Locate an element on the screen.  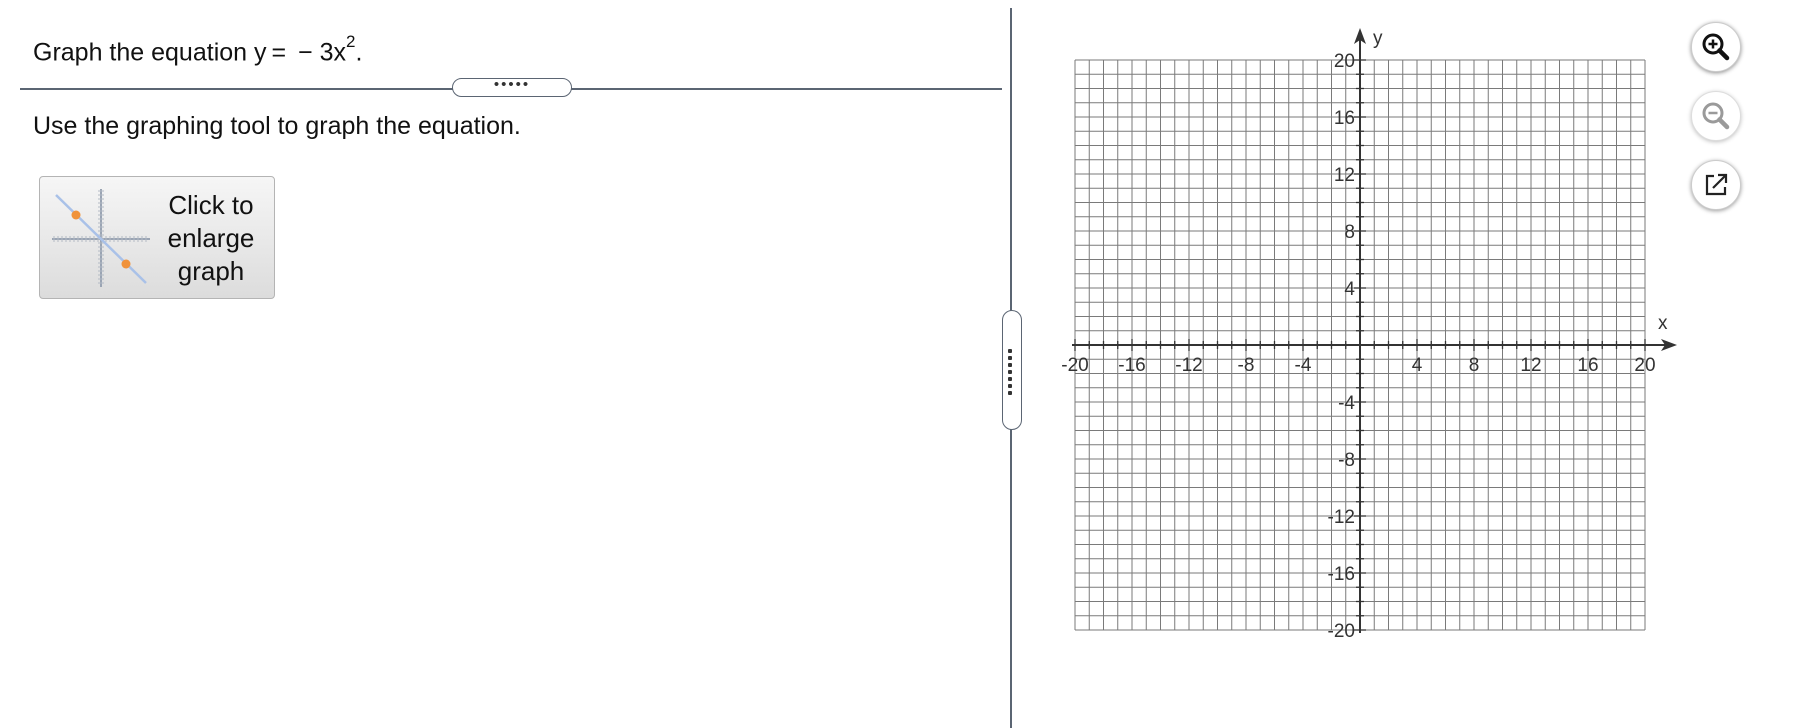
zoom-in-button is located at coordinates (1716, 47).